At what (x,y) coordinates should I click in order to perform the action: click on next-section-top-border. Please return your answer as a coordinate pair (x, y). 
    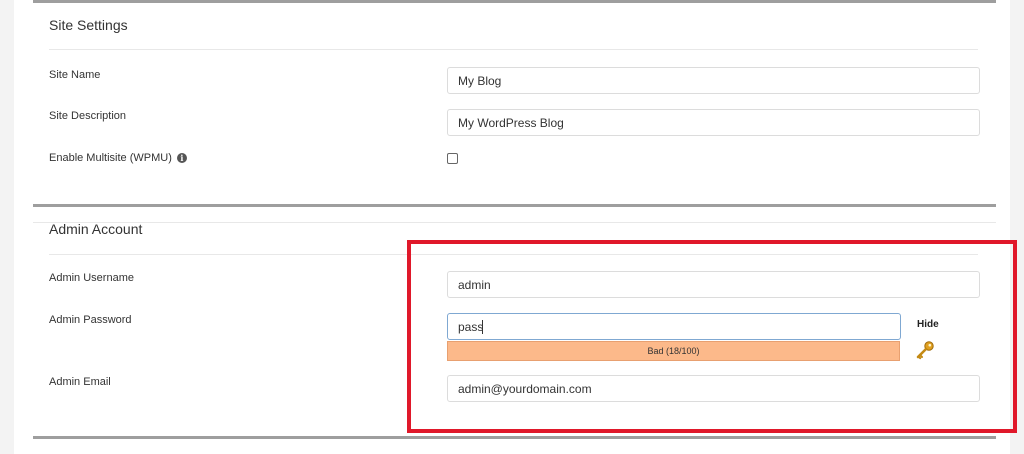
    Looking at the image, I should click on (514, 437).